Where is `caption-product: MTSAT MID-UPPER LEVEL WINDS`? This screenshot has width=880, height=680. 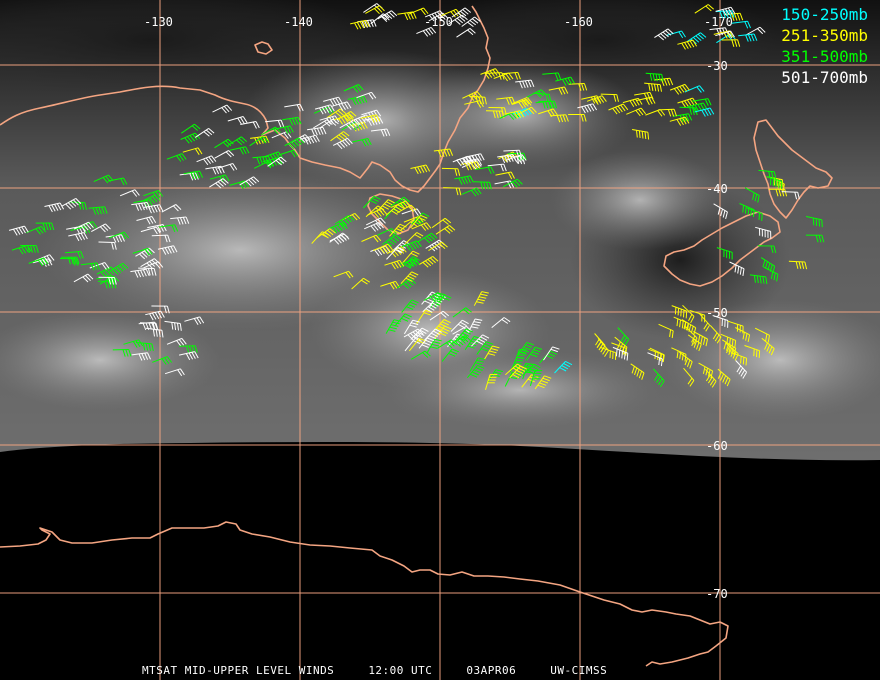 caption-product: MTSAT MID-UPPER LEVEL WINDS is located at coordinates (238, 670).